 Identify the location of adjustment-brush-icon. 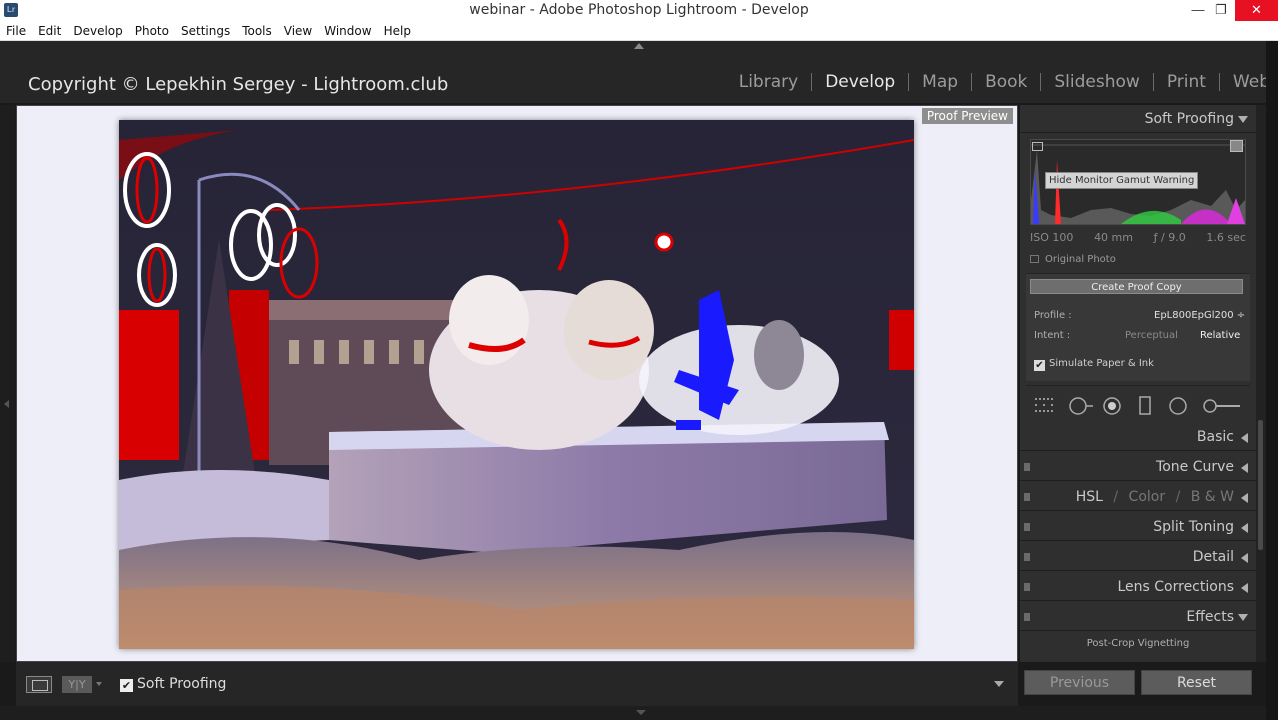
(1222, 406).